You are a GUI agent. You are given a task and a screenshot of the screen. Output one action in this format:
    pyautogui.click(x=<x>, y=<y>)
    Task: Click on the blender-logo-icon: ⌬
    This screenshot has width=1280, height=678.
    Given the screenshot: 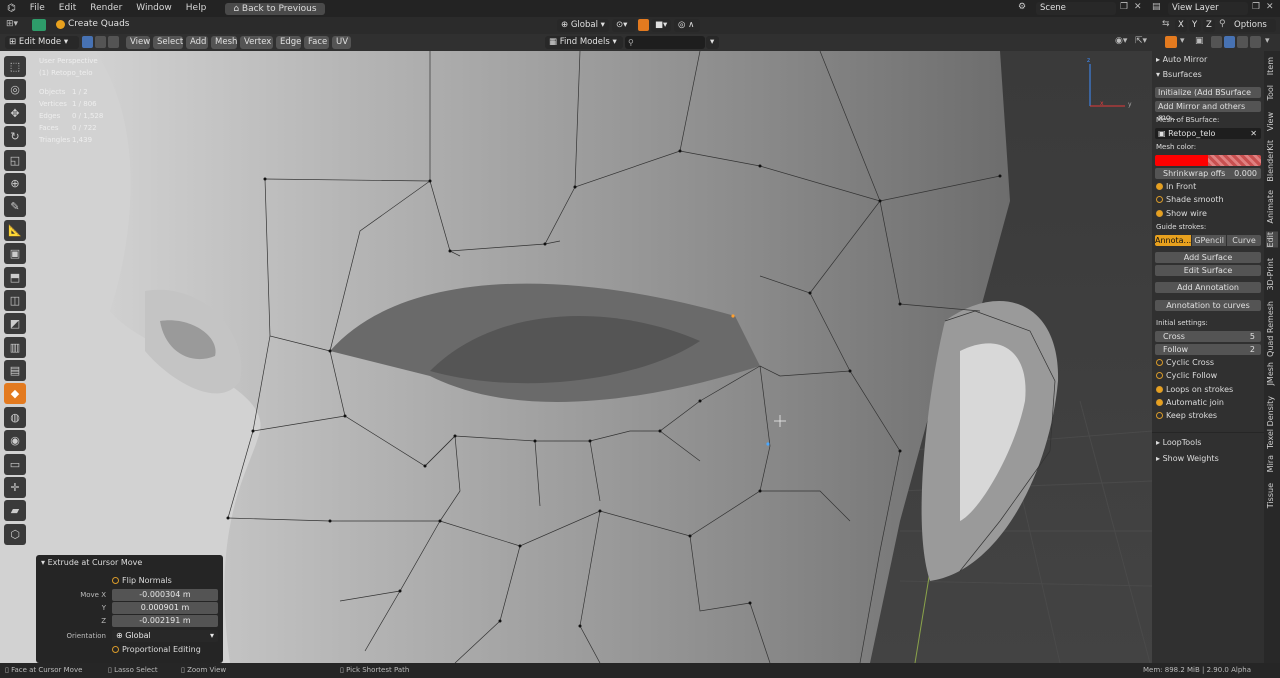 What is the action you would take?
    pyautogui.click(x=11, y=8)
    